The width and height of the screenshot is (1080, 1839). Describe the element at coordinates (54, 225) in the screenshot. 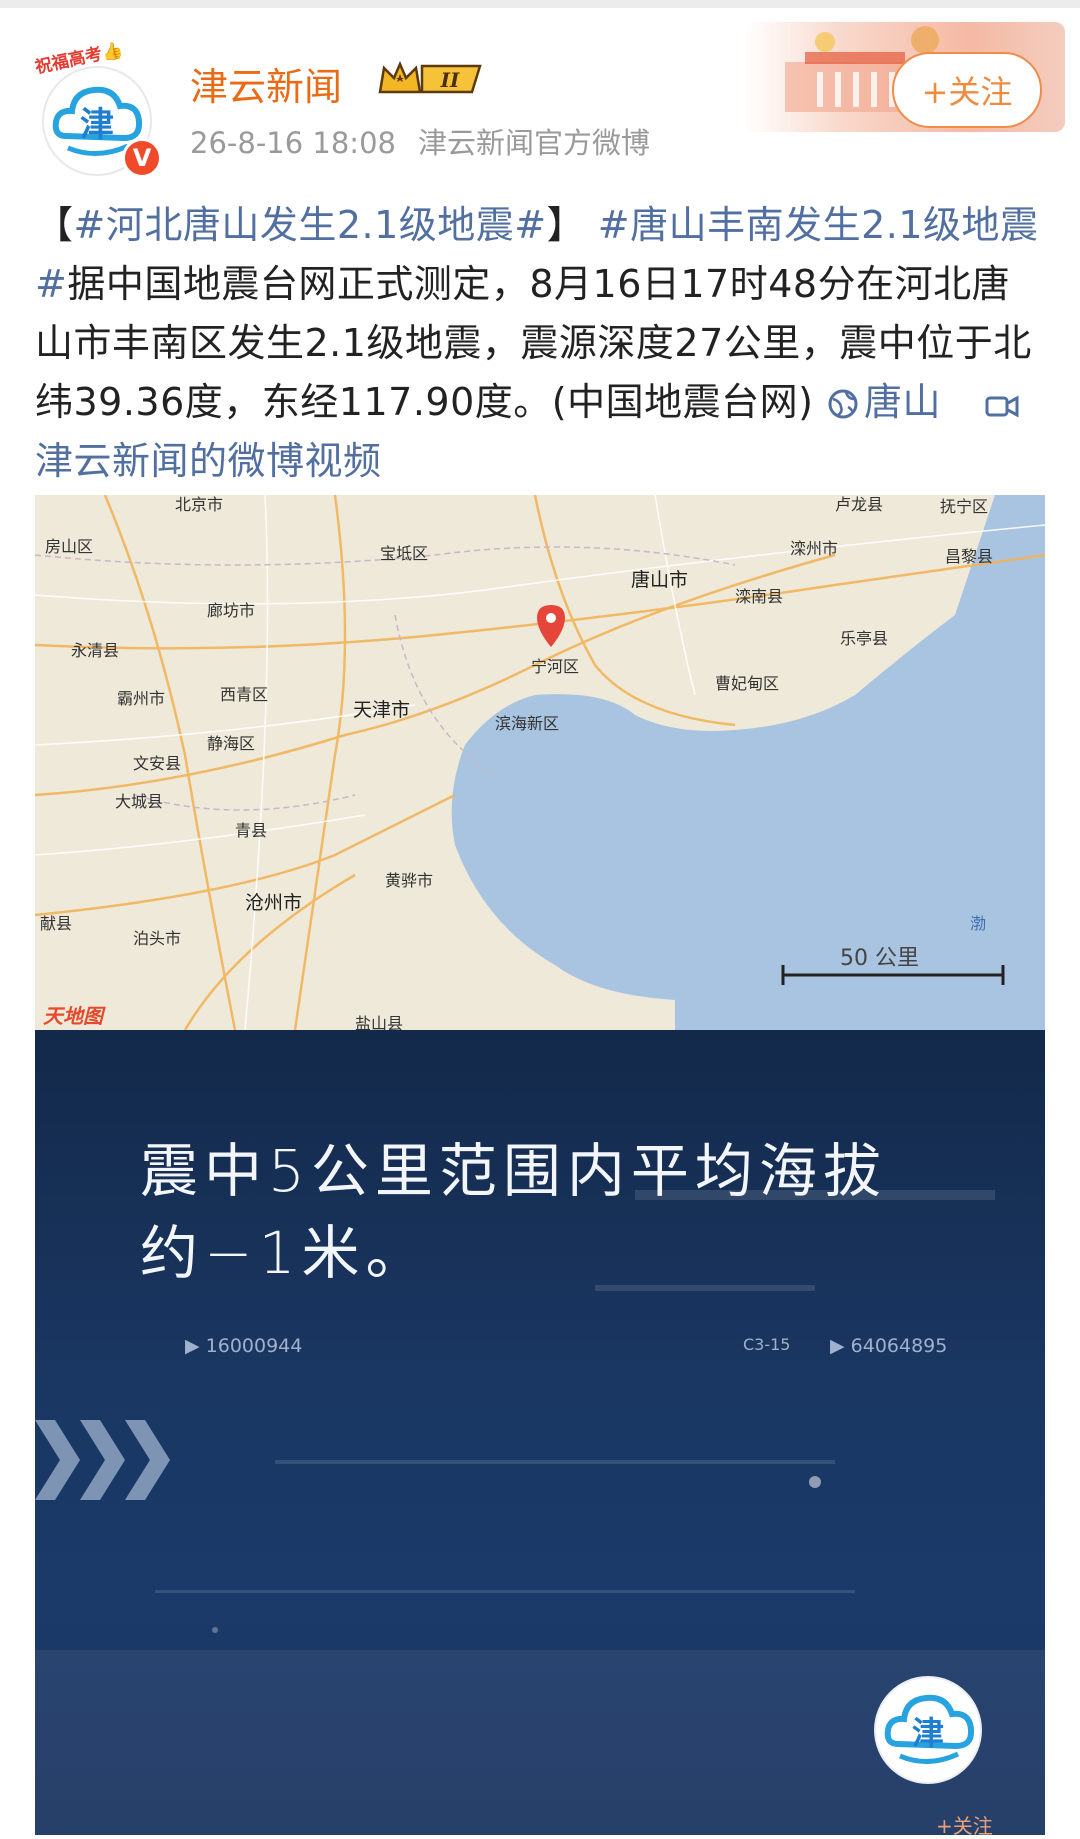

I see `bracket-open: 【` at that location.